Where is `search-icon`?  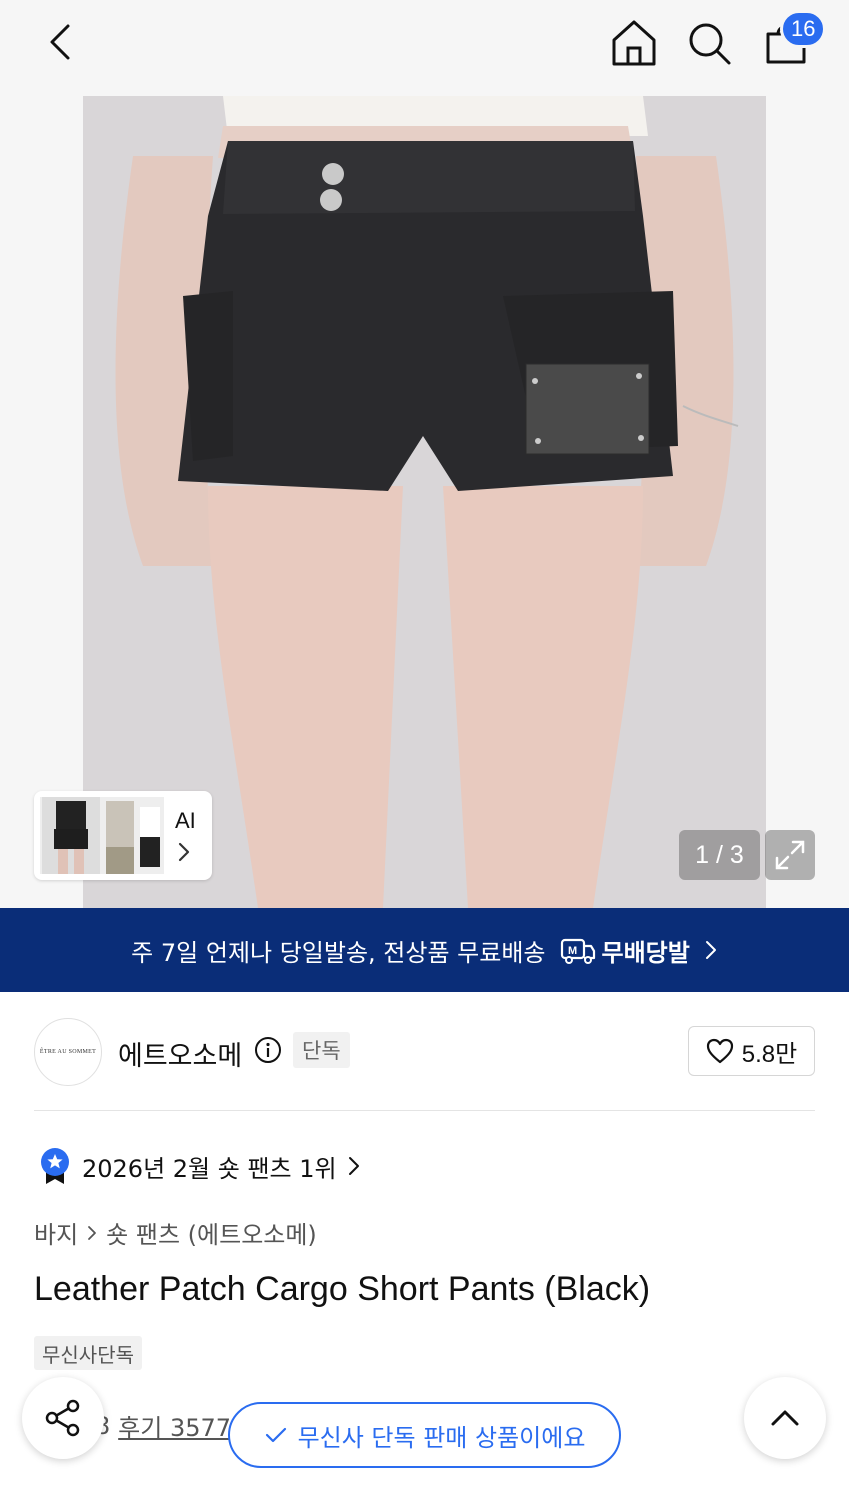 search-icon is located at coordinates (710, 44).